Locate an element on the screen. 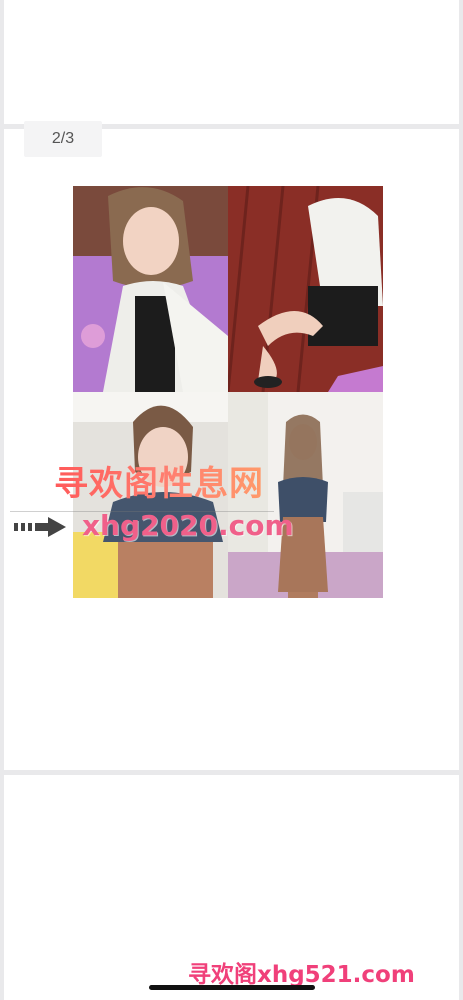 Image resolution: width=463 pixels, height=1000 pixels. watermark-site-name: 寻欢阁性息网 is located at coordinates (159, 480).